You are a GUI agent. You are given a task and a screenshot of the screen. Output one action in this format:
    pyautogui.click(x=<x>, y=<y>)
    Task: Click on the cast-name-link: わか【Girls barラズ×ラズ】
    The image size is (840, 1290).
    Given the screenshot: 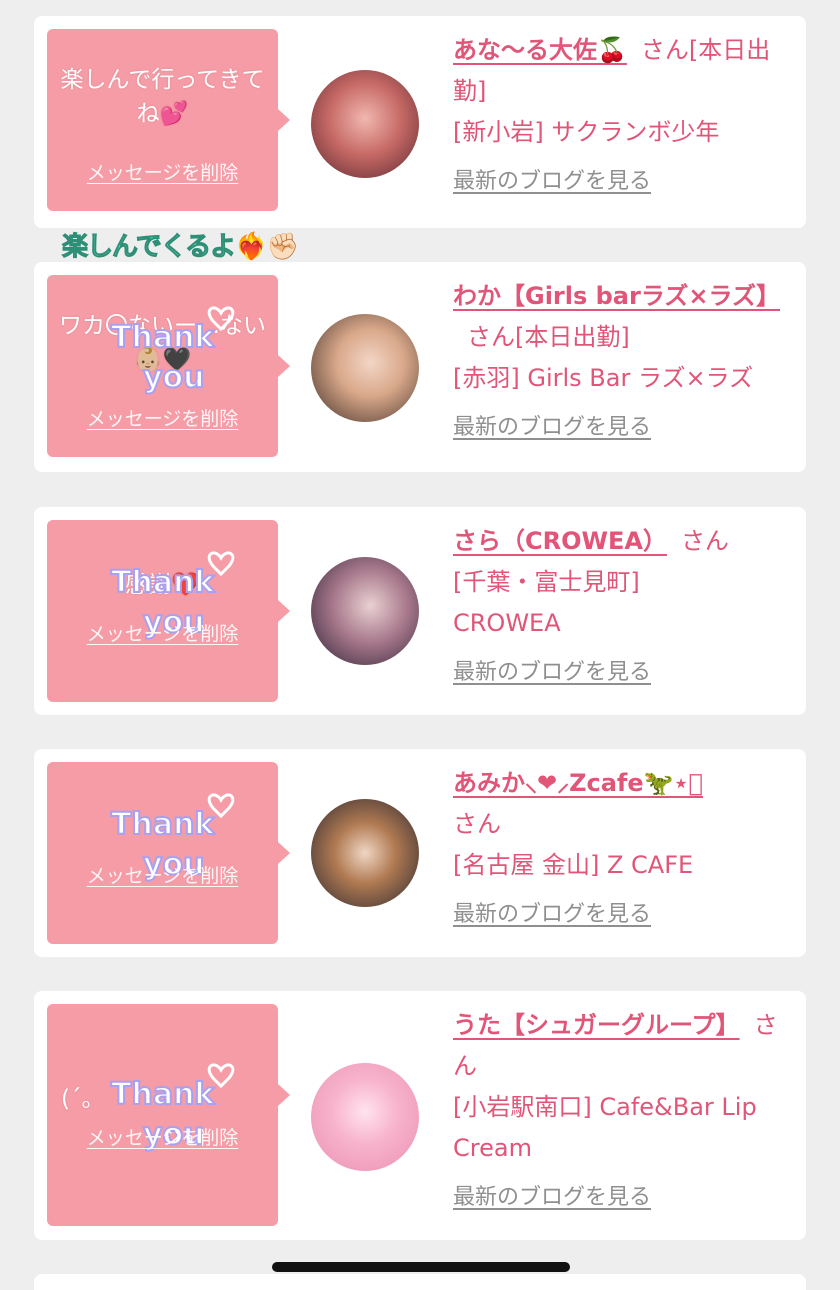 What is the action you would take?
    pyautogui.click(x=616, y=296)
    